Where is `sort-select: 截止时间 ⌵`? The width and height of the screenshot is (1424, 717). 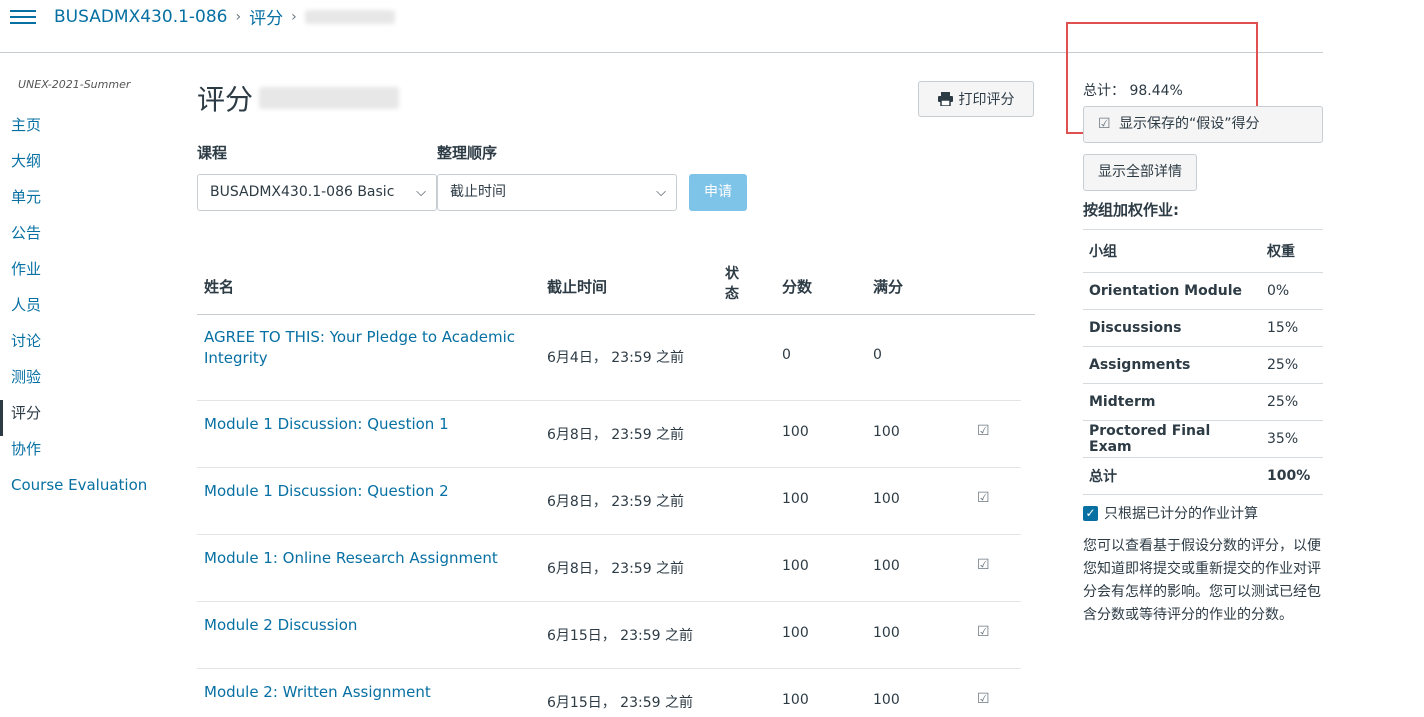 sort-select: 截止时间 ⌵ is located at coordinates (557, 192).